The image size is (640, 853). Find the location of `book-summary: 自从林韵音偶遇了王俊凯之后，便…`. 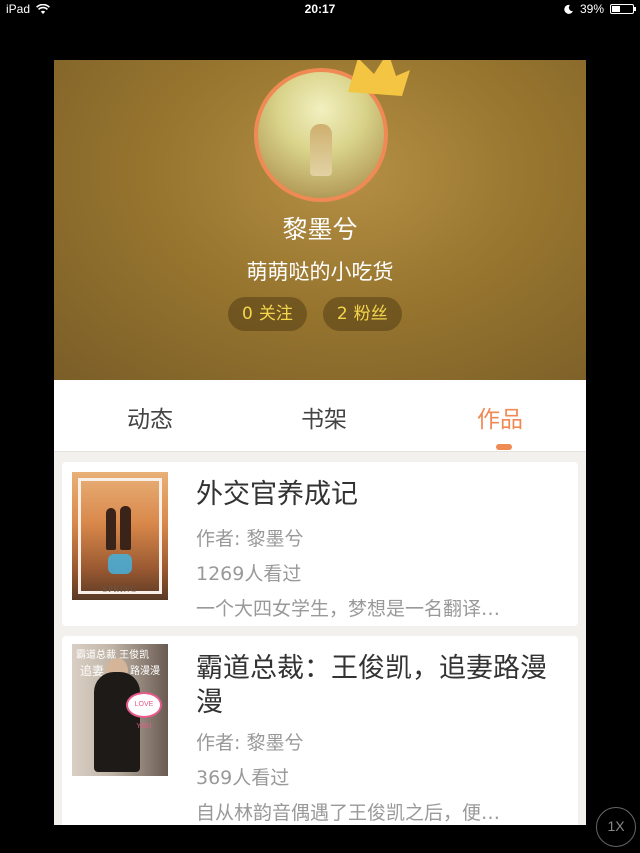

book-summary: 自从林韵音偶遇了王俊凯之后，便… is located at coordinates (348, 813).